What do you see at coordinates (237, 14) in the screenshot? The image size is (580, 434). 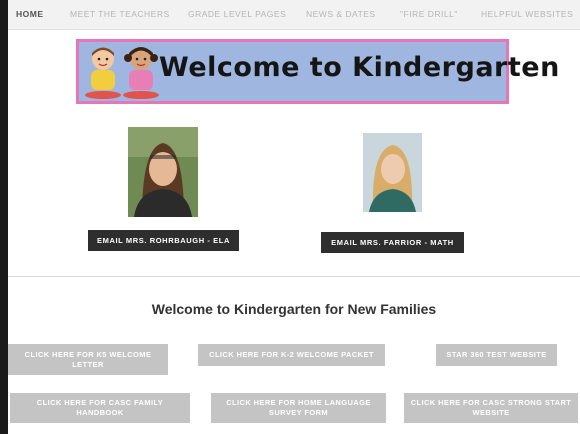 I see `nav-item-grade-level-pages: GRADE LEVEL PAGES` at bounding box center [237, 14].